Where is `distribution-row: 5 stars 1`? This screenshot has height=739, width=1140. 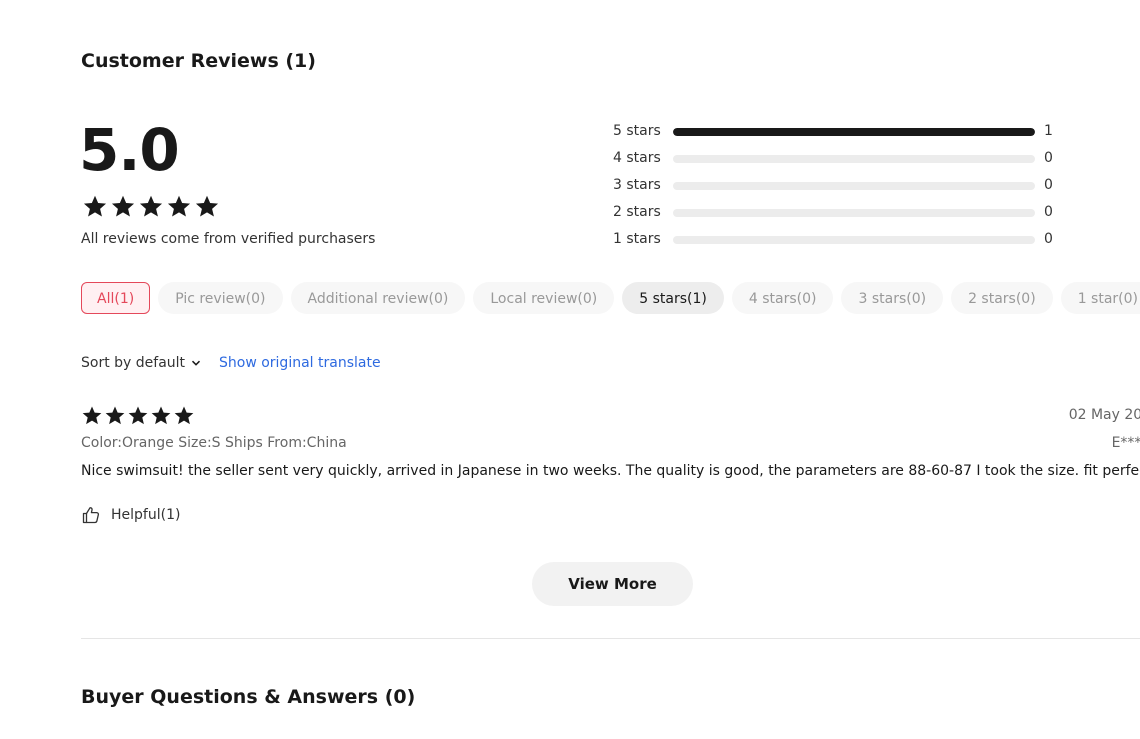
distribution-row: 5 stars 1 is located at coordinates (873, 135).